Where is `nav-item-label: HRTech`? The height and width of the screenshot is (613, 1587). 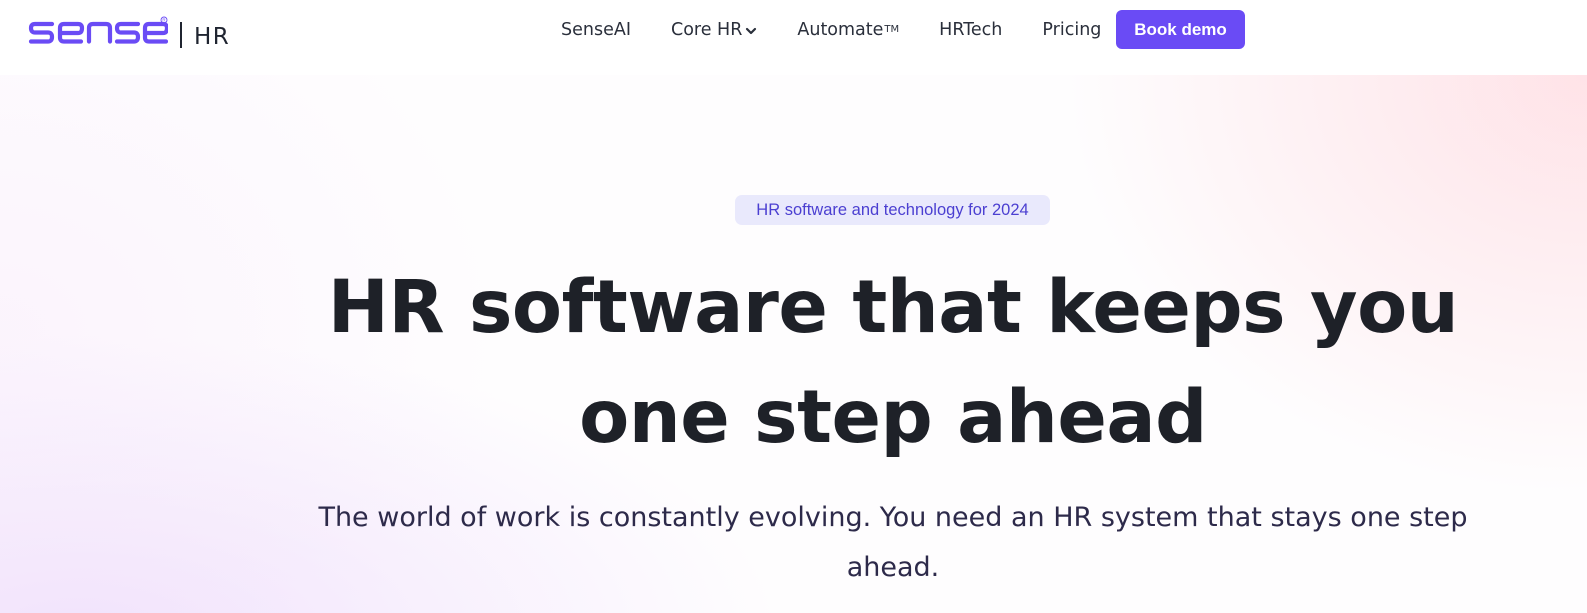 nav-item-label: HRTech is located at coordinates (971, 29).